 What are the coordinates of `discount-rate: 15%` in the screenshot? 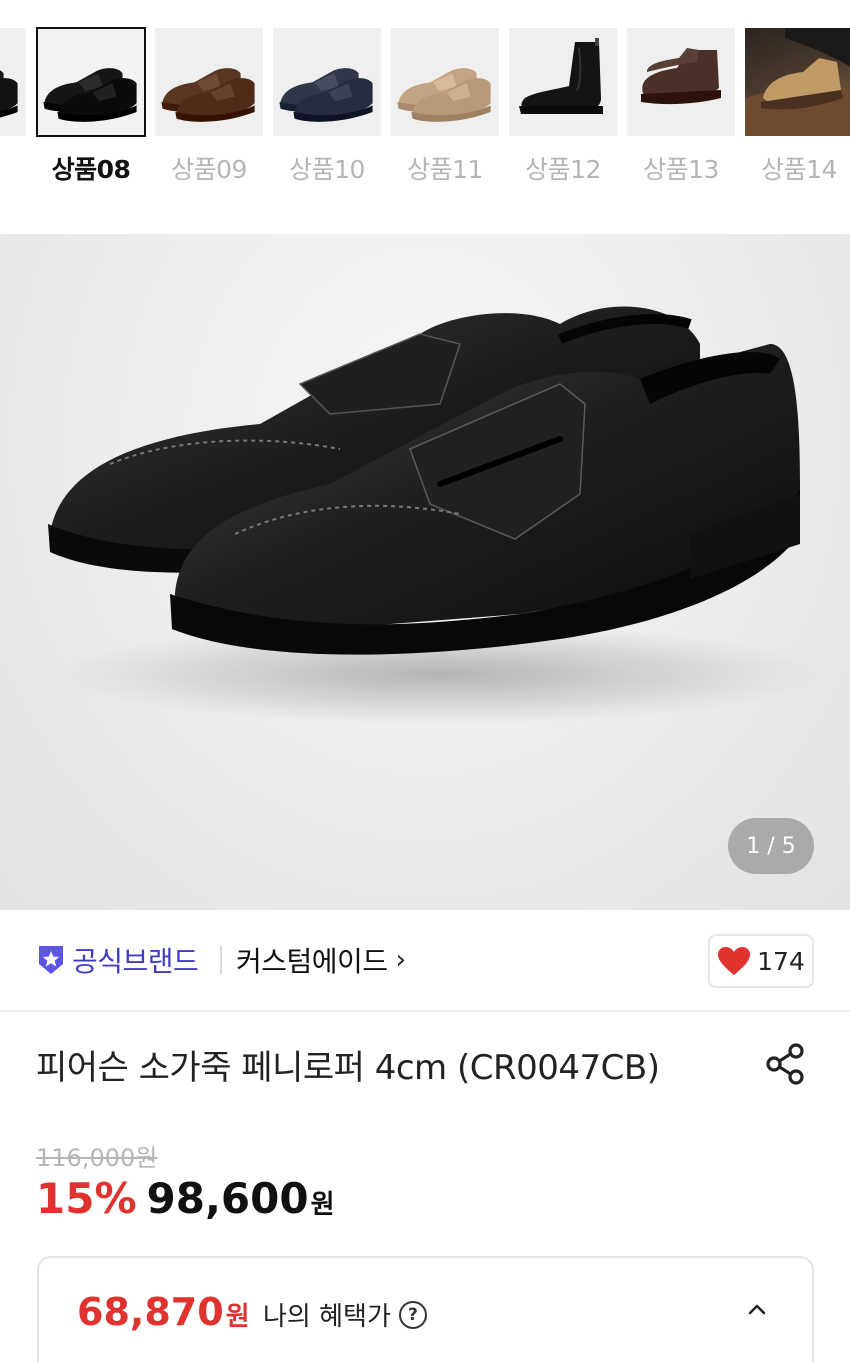 It's located at (86, 1198).